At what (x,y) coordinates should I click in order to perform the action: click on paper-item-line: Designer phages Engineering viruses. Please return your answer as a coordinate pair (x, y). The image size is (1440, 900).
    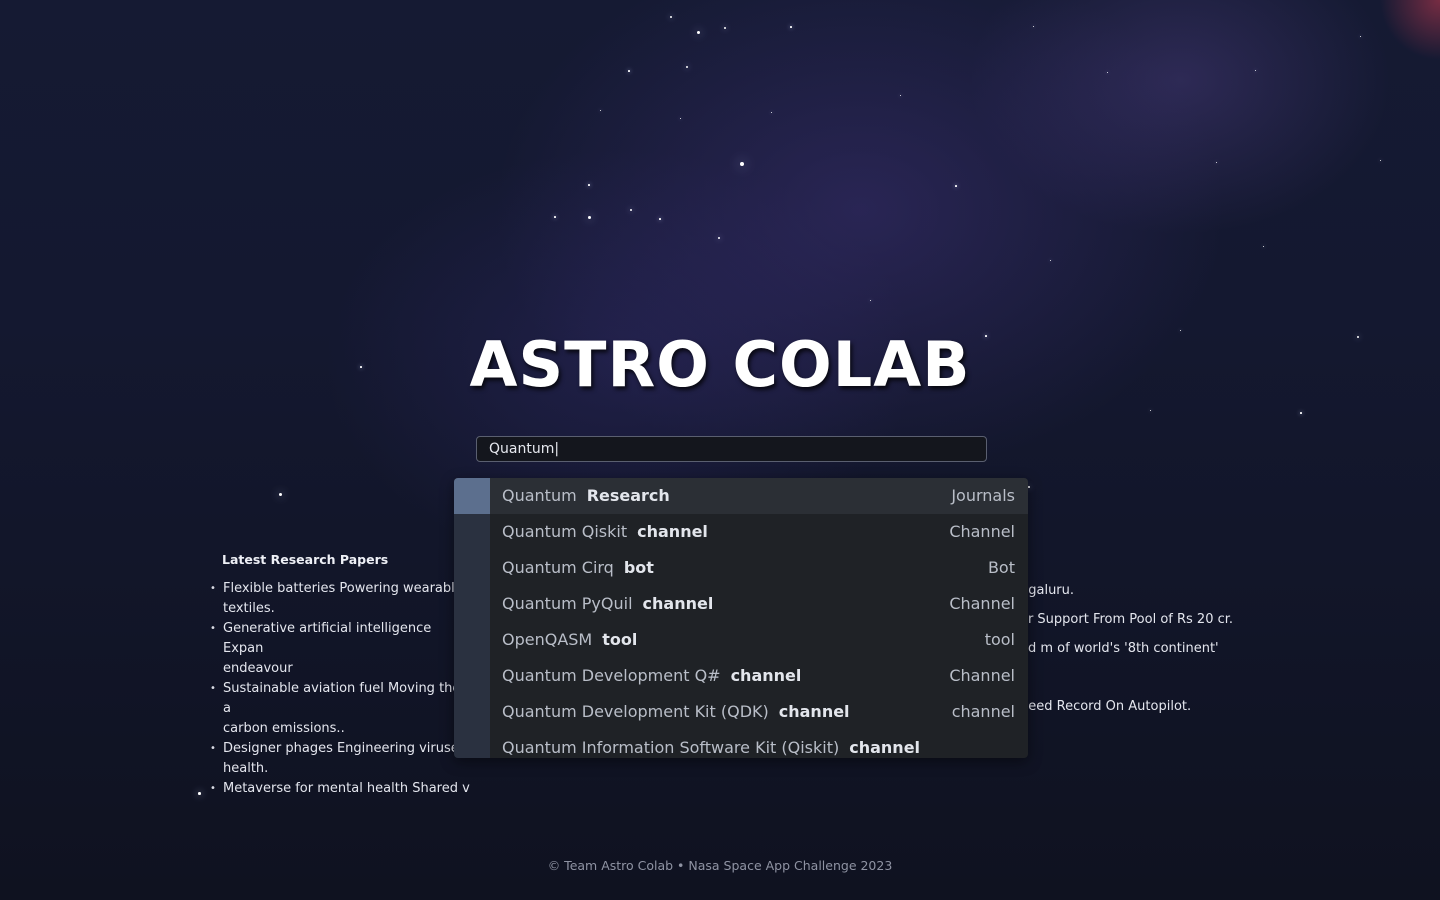
    Looking at the image, I should click on (344, 748).